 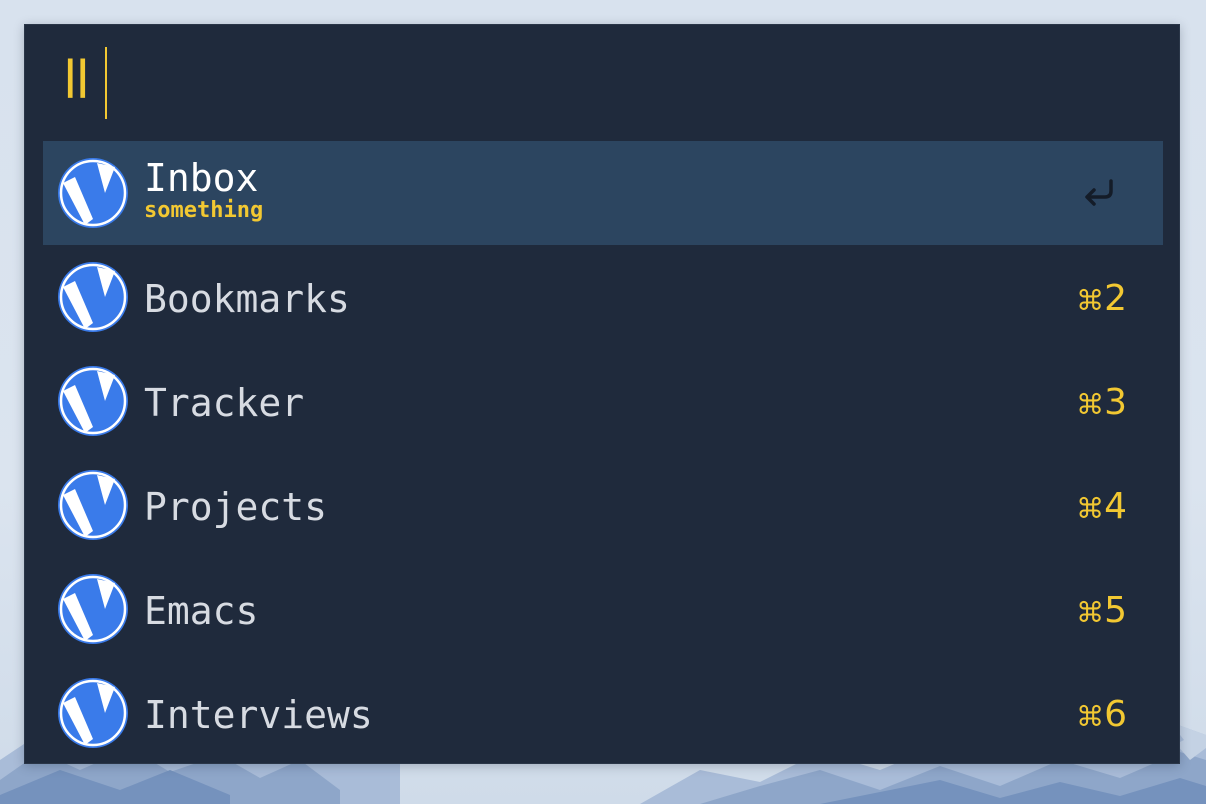 I want to click on result-title: Emacs, so click(x=201, y=611).